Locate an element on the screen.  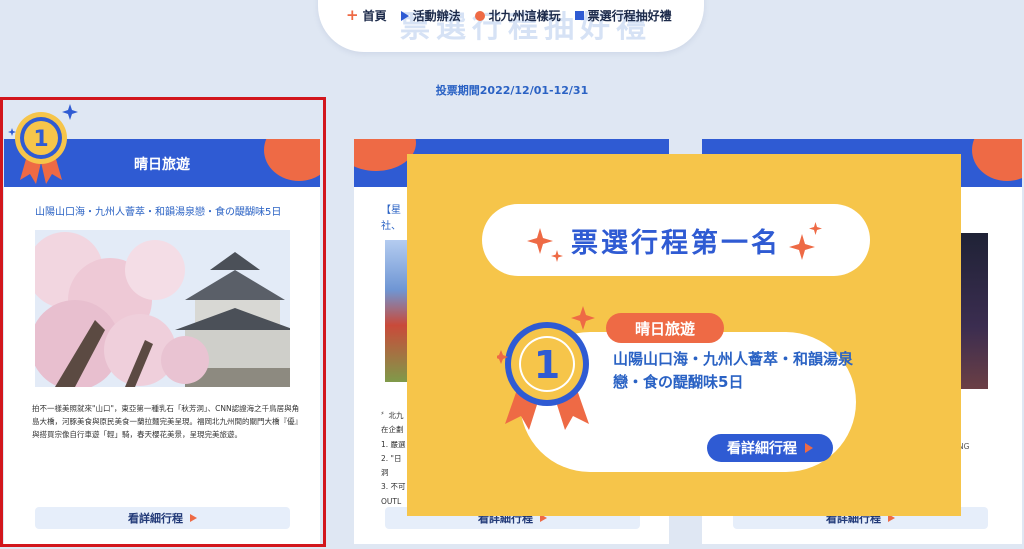
plus-icon: + is located at coordinates (352, 15).